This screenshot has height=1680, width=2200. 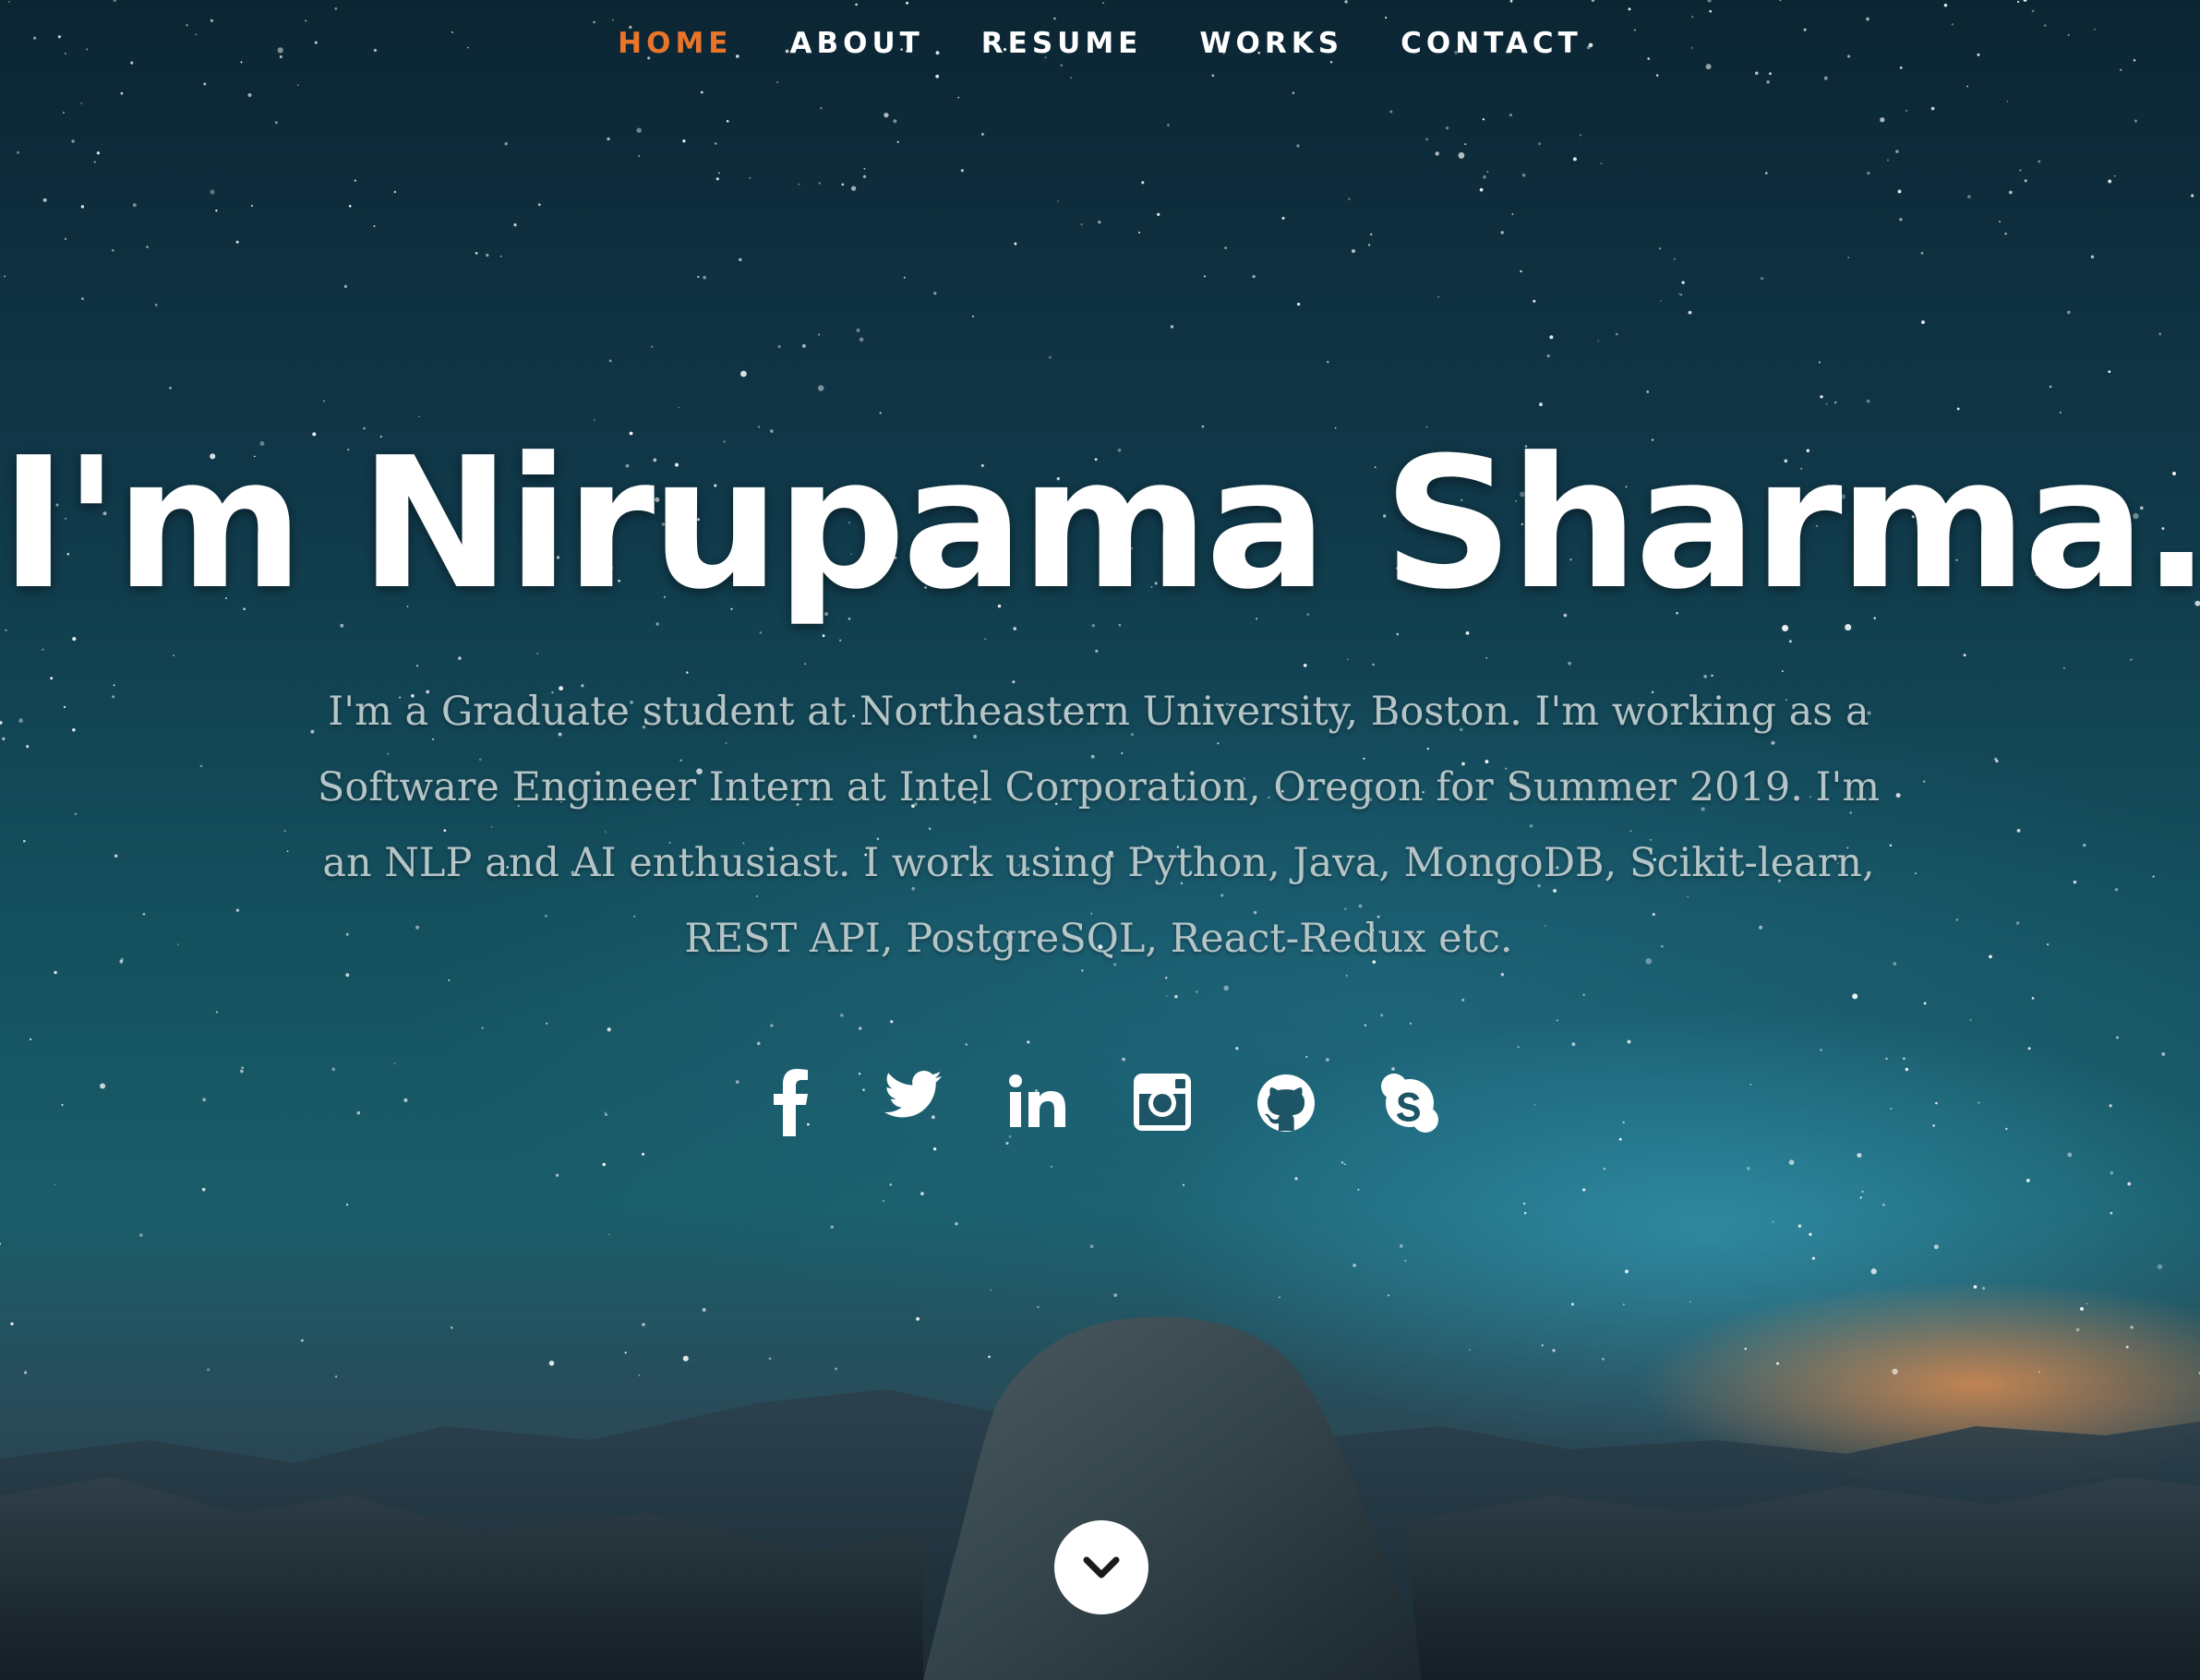 I want to click on social-links, so click(x=1100, y=1101).